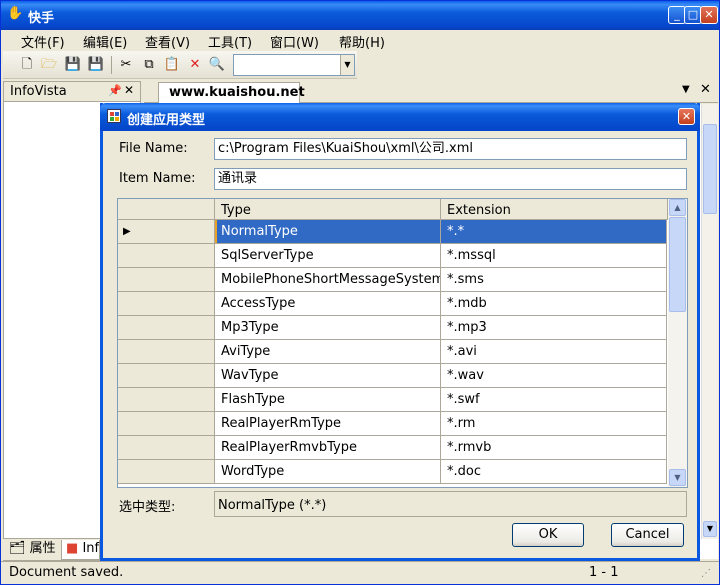 This screenshot has width=720, height=585. What do you see at coordinates (126, 65) in the screenshot?
I see `cut-icon: ✂` at bounding box center [126, 65].